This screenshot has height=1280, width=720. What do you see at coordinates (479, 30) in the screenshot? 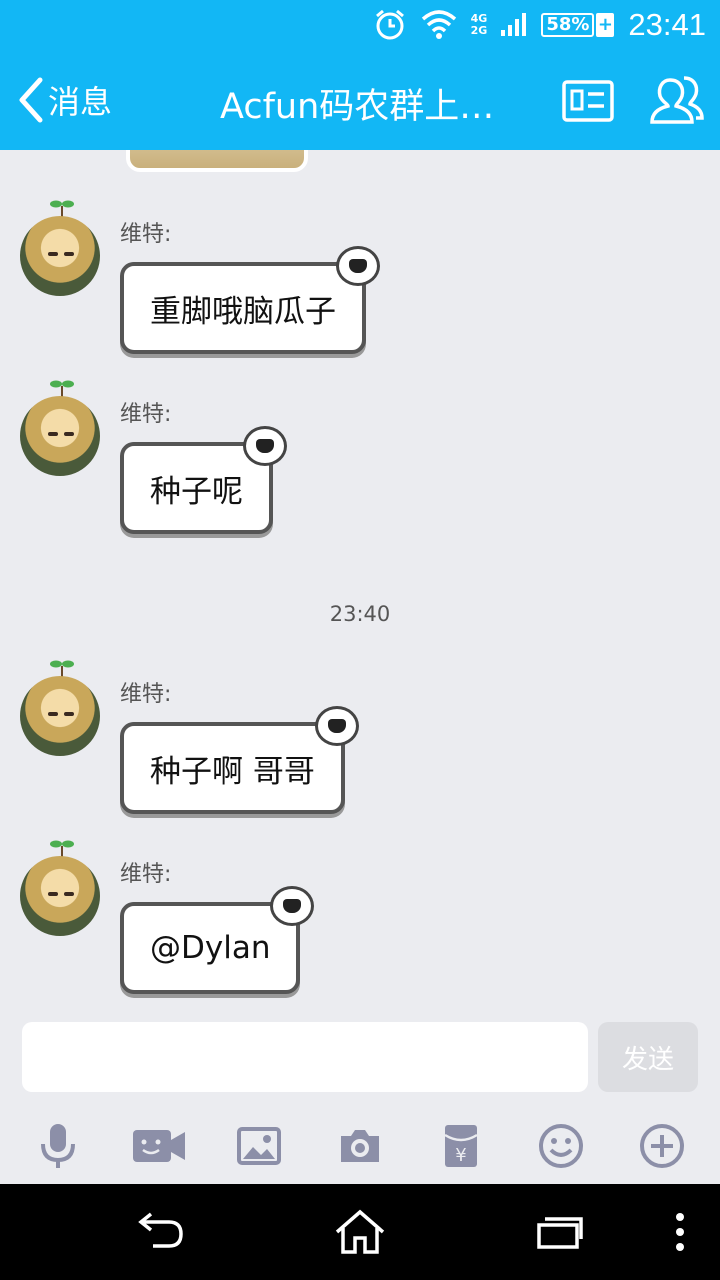
I see `network-2g-label: 2G` at bounding box center [479, 30].